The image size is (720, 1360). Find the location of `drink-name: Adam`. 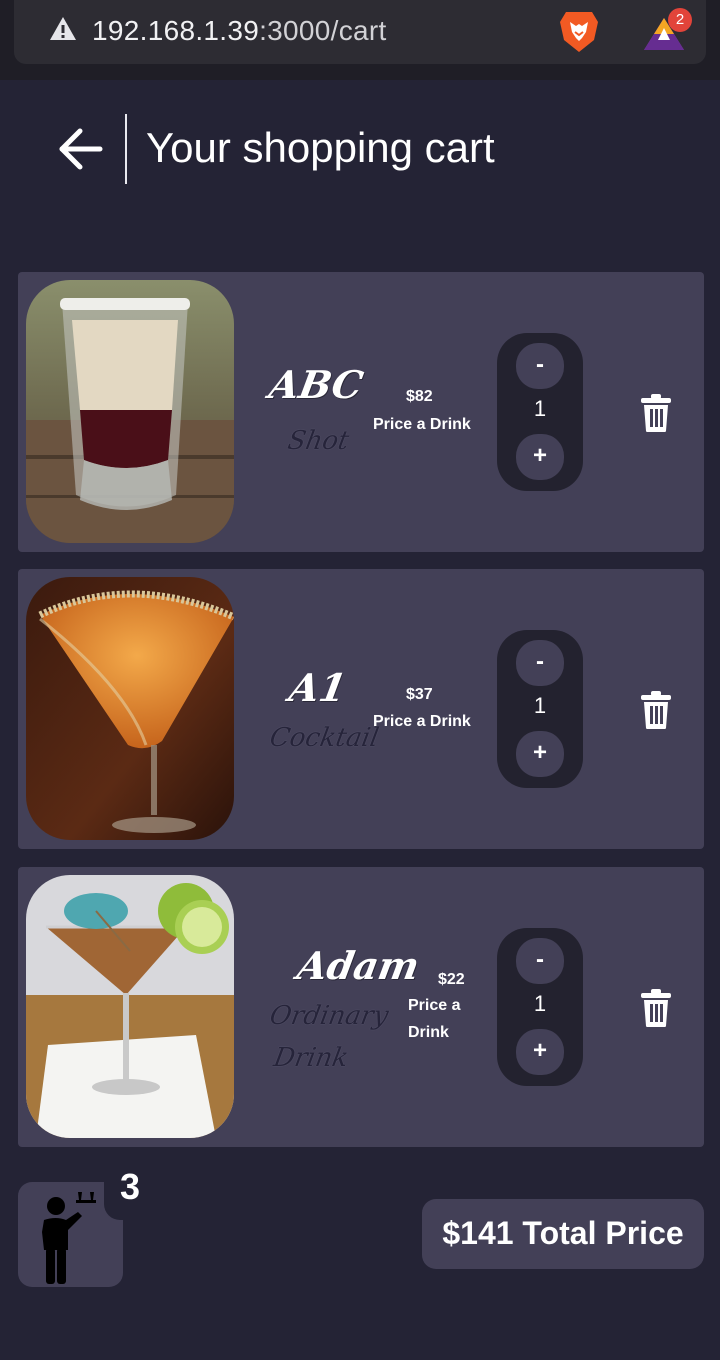

drink-name: Adam is located at coordinates (358, 965).